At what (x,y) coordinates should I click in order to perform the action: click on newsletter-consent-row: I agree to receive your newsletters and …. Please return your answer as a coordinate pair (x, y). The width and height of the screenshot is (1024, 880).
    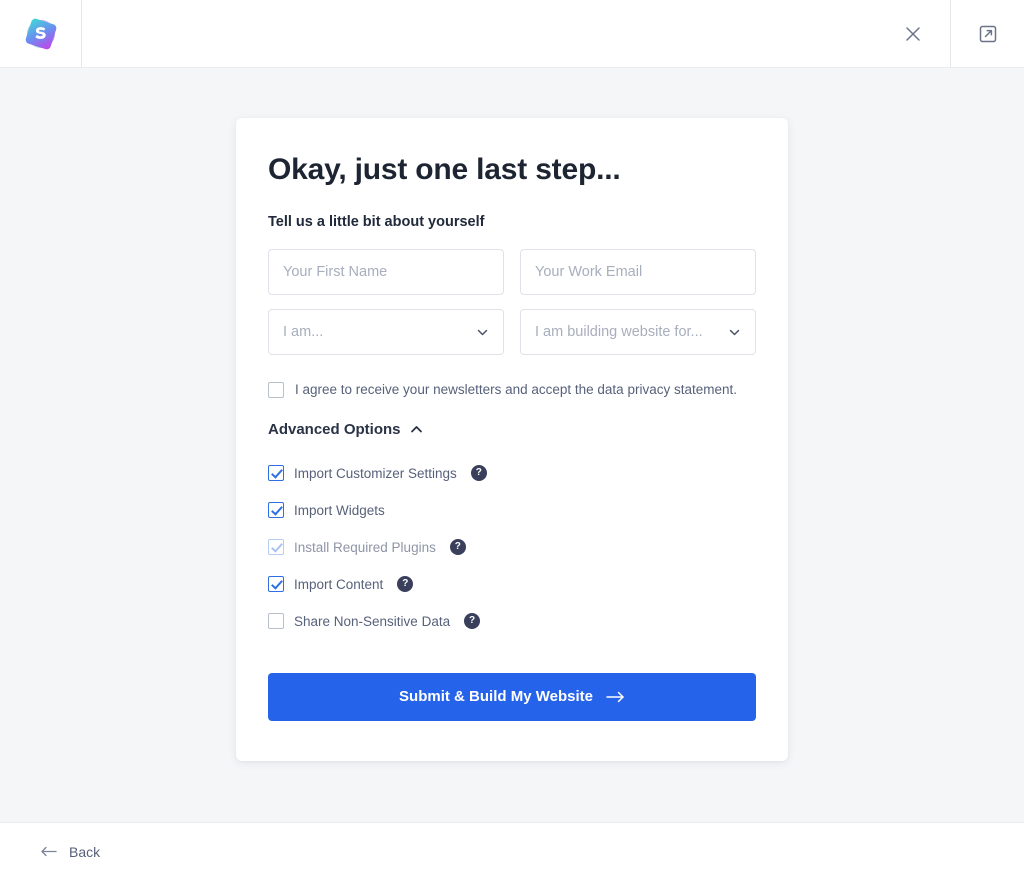
    Looking at the image, I should click on (512, 390).